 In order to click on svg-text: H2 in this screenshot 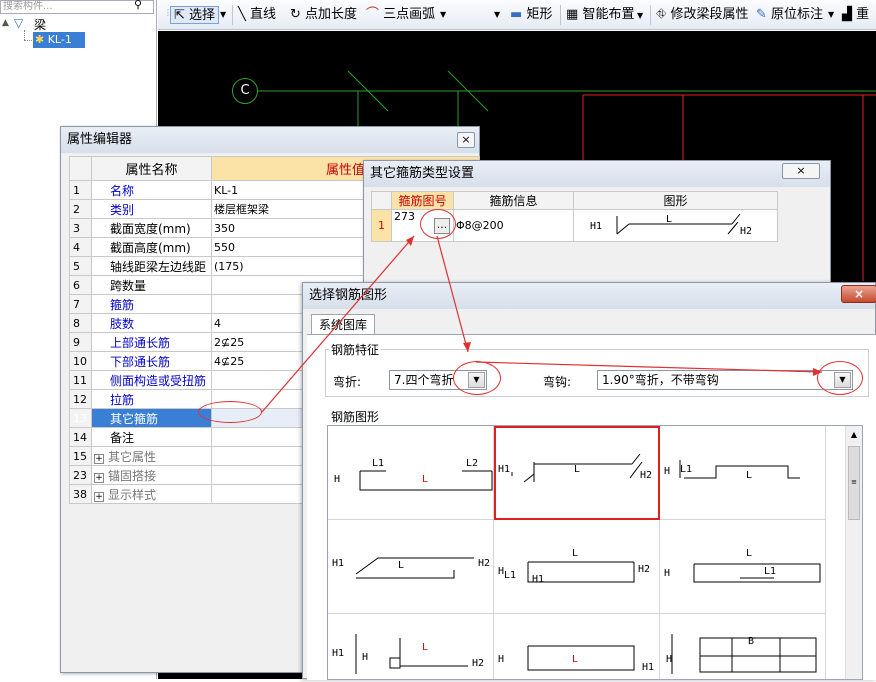, I will do `click(646, 475)`.